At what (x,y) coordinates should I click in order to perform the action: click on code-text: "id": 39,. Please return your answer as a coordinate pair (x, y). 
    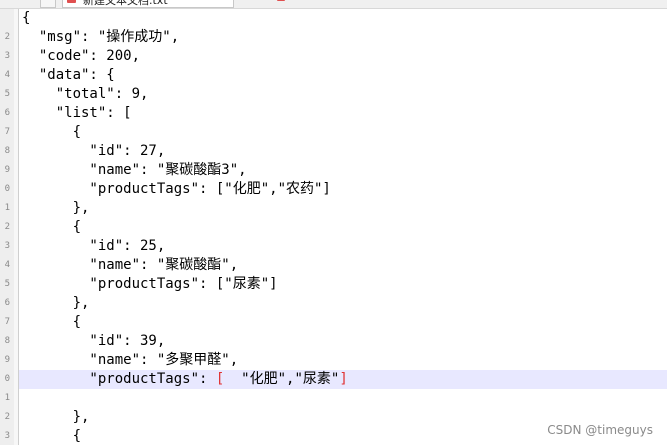
    Looking at the image, I should click on (94, 341).